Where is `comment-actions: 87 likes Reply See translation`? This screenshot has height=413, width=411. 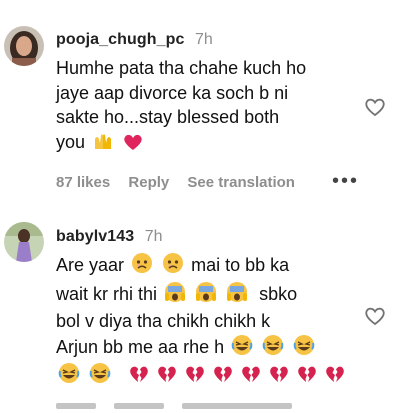 comment-actions: 87 likes Reply See translation is located at coordinates (182, 182).